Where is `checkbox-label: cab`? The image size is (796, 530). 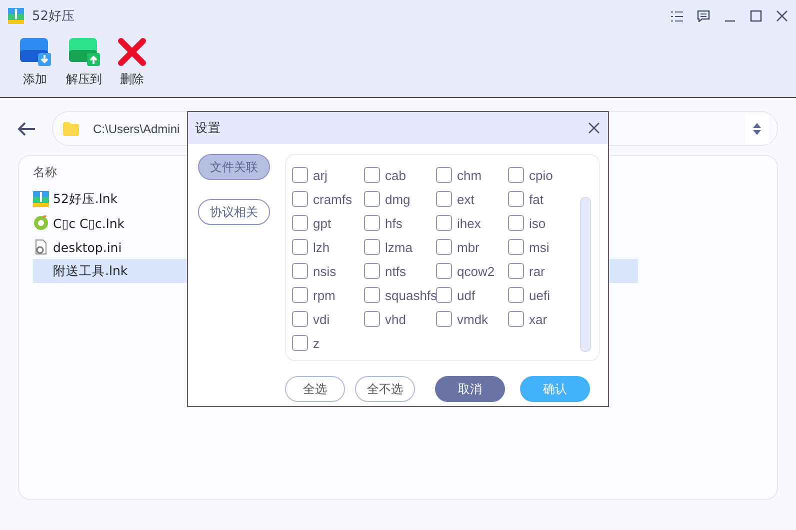 checkbox-label: cab is located at coordinates (395, 175).